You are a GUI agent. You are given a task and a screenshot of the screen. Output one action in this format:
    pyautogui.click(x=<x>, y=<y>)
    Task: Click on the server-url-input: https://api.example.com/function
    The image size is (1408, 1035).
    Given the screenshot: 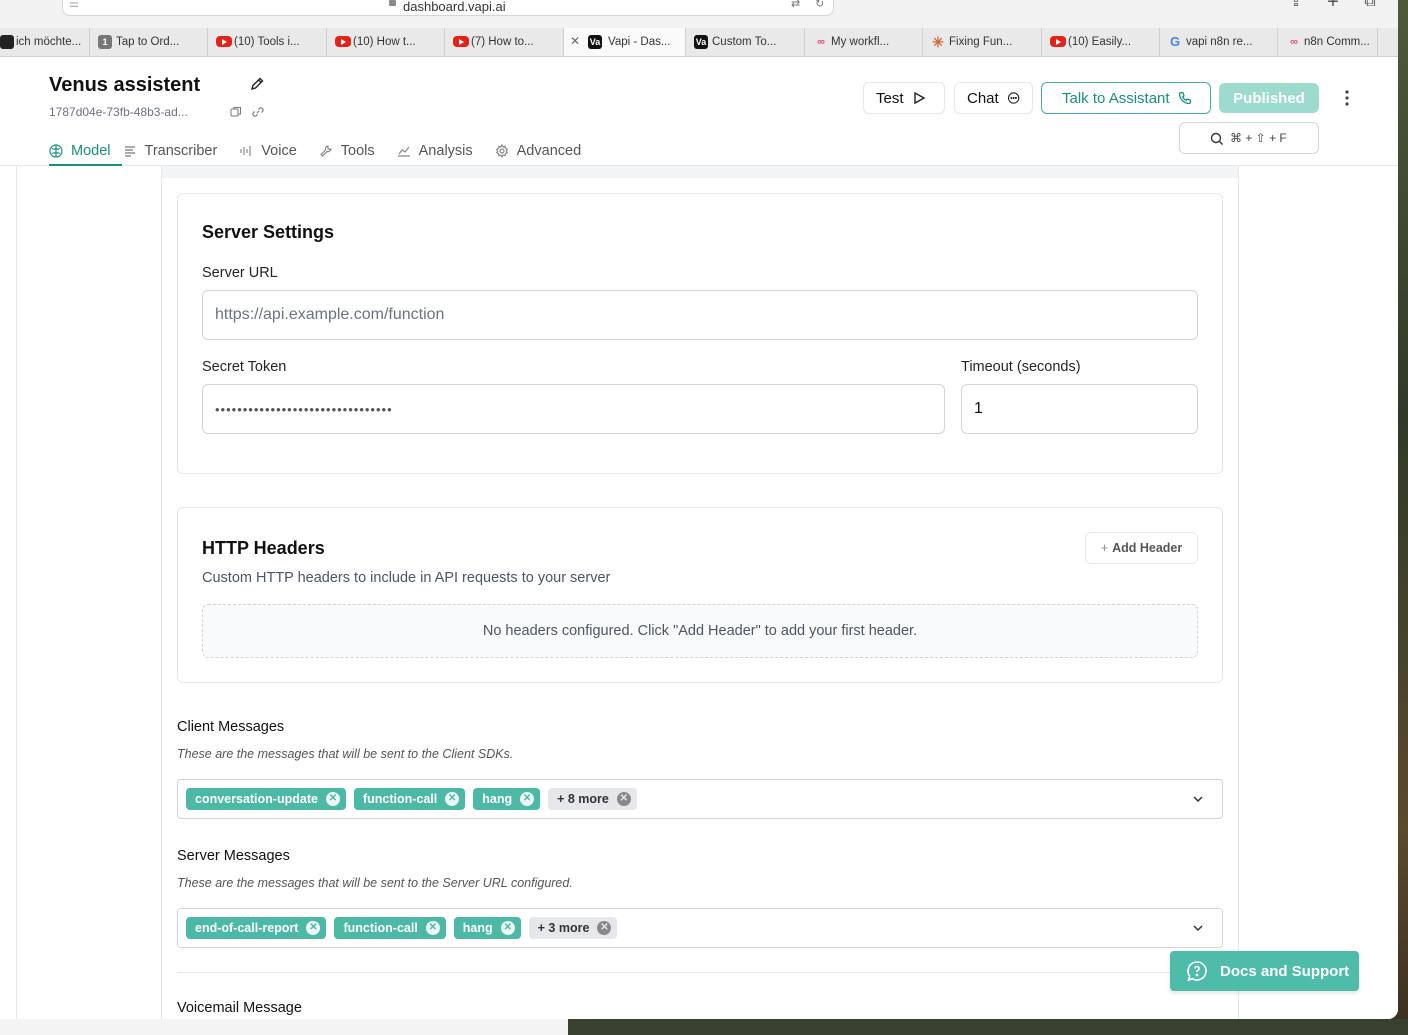 What is the action you would take?
    pyautogui.click(x=700, y=315)
    